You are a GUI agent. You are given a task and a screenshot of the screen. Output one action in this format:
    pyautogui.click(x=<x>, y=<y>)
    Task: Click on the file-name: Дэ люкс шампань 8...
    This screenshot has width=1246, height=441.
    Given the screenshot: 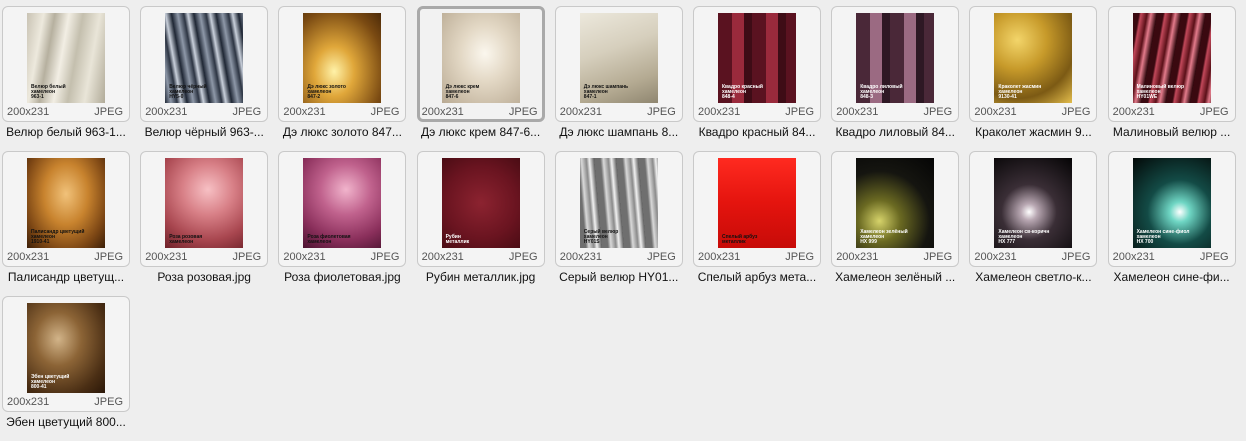 What is the action you would take?
    pyautogui.click(x=619, y=132)
    